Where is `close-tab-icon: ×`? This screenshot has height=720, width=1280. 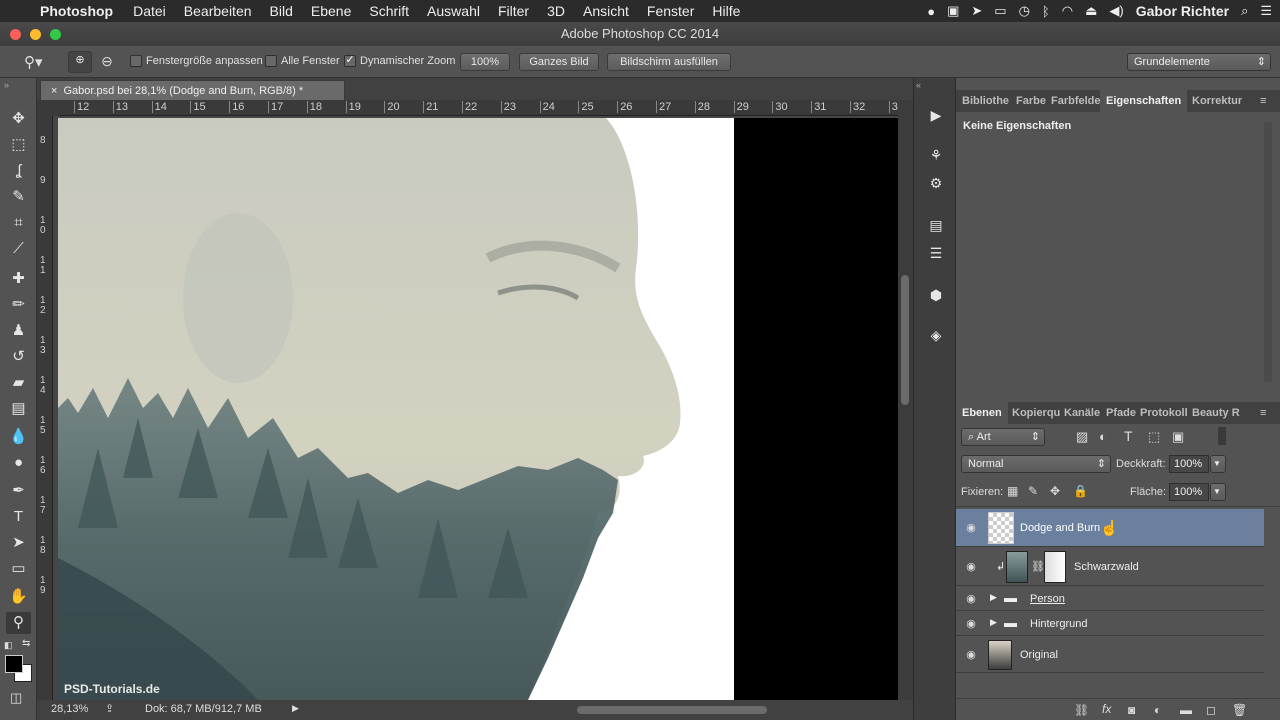 close-tab-icon: × is located at coordinates (54, 91).